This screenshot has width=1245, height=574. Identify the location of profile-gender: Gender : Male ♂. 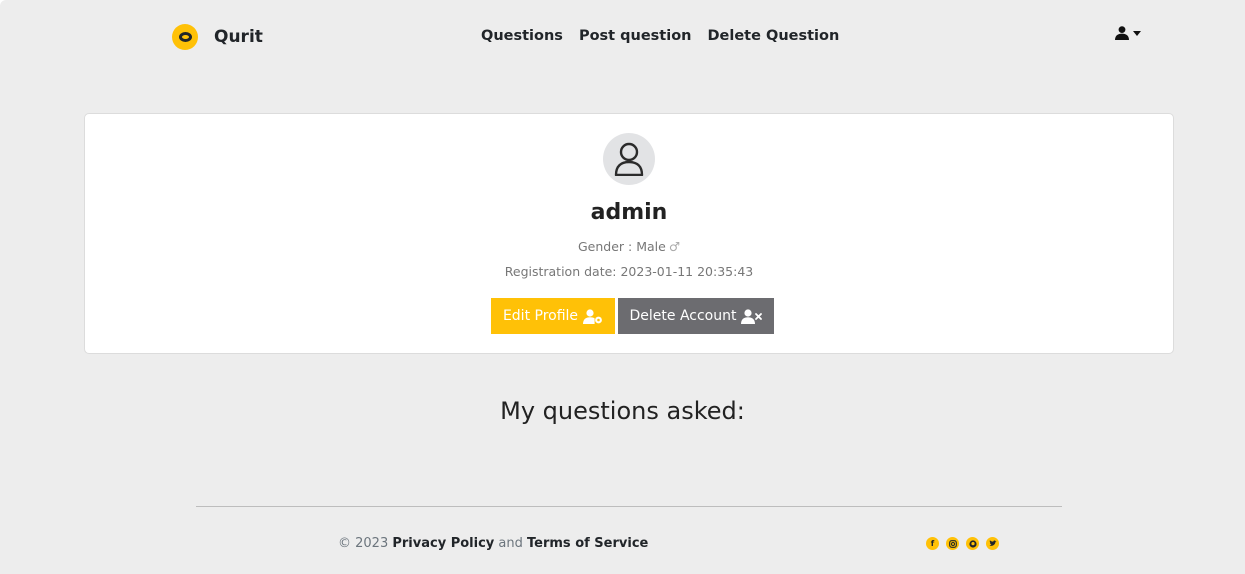
(629, 246).